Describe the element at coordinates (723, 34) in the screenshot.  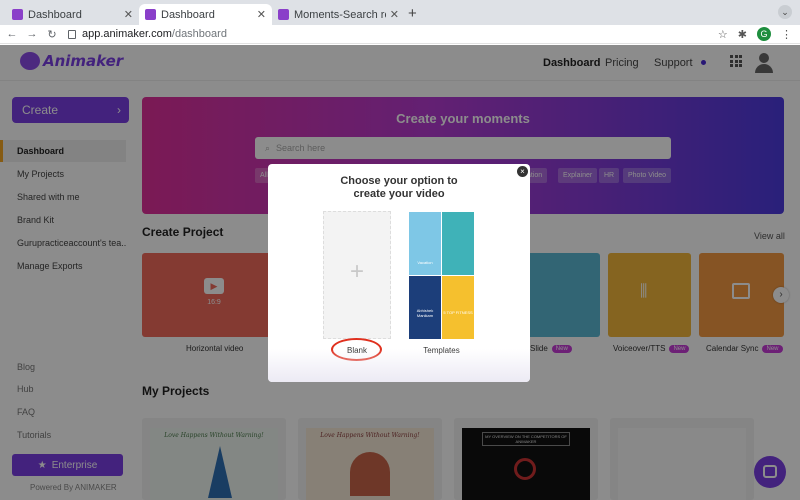
I see `star-icon: ☆` at that location.